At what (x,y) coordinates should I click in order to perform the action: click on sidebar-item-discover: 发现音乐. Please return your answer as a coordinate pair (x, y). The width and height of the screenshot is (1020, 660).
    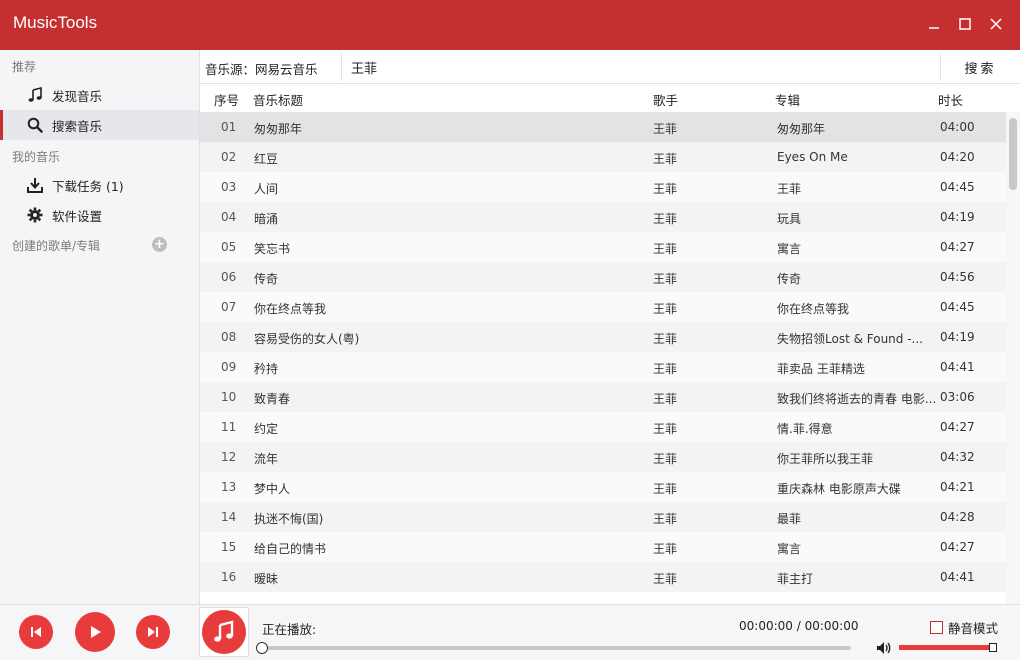
    Looking at the image, I should click on (99, 95).